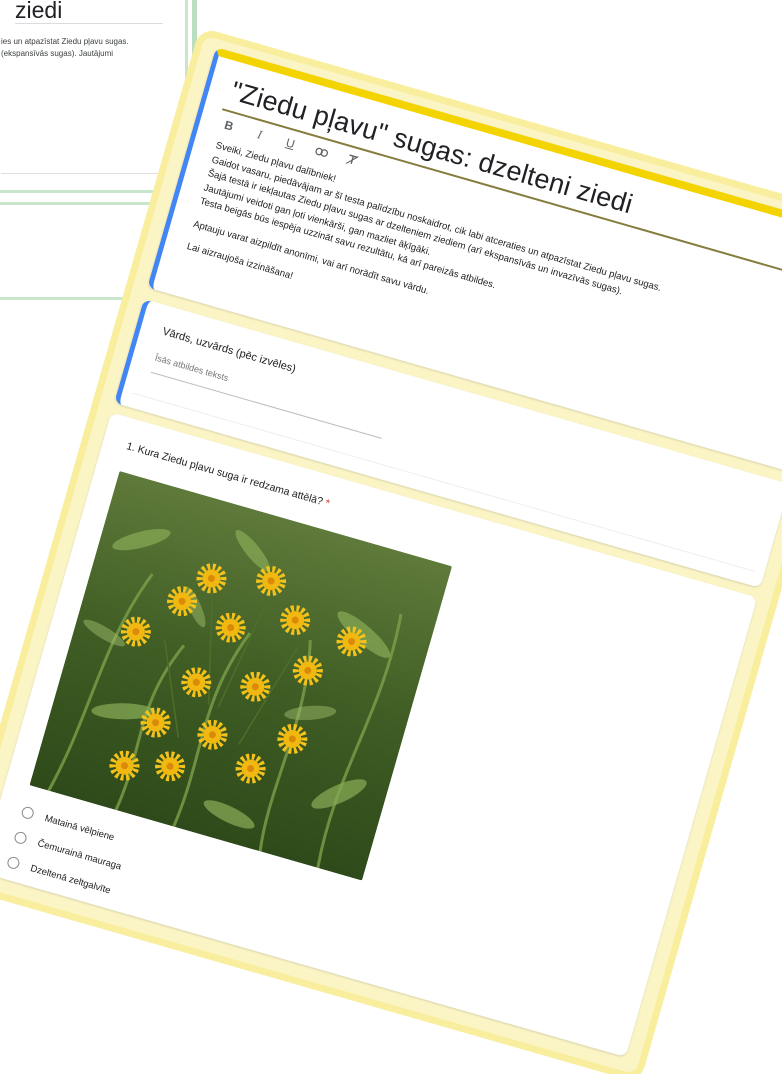  Describe the element at coordinates (291, 144) in the screenshot. I see `underline-icon: U` at that location.